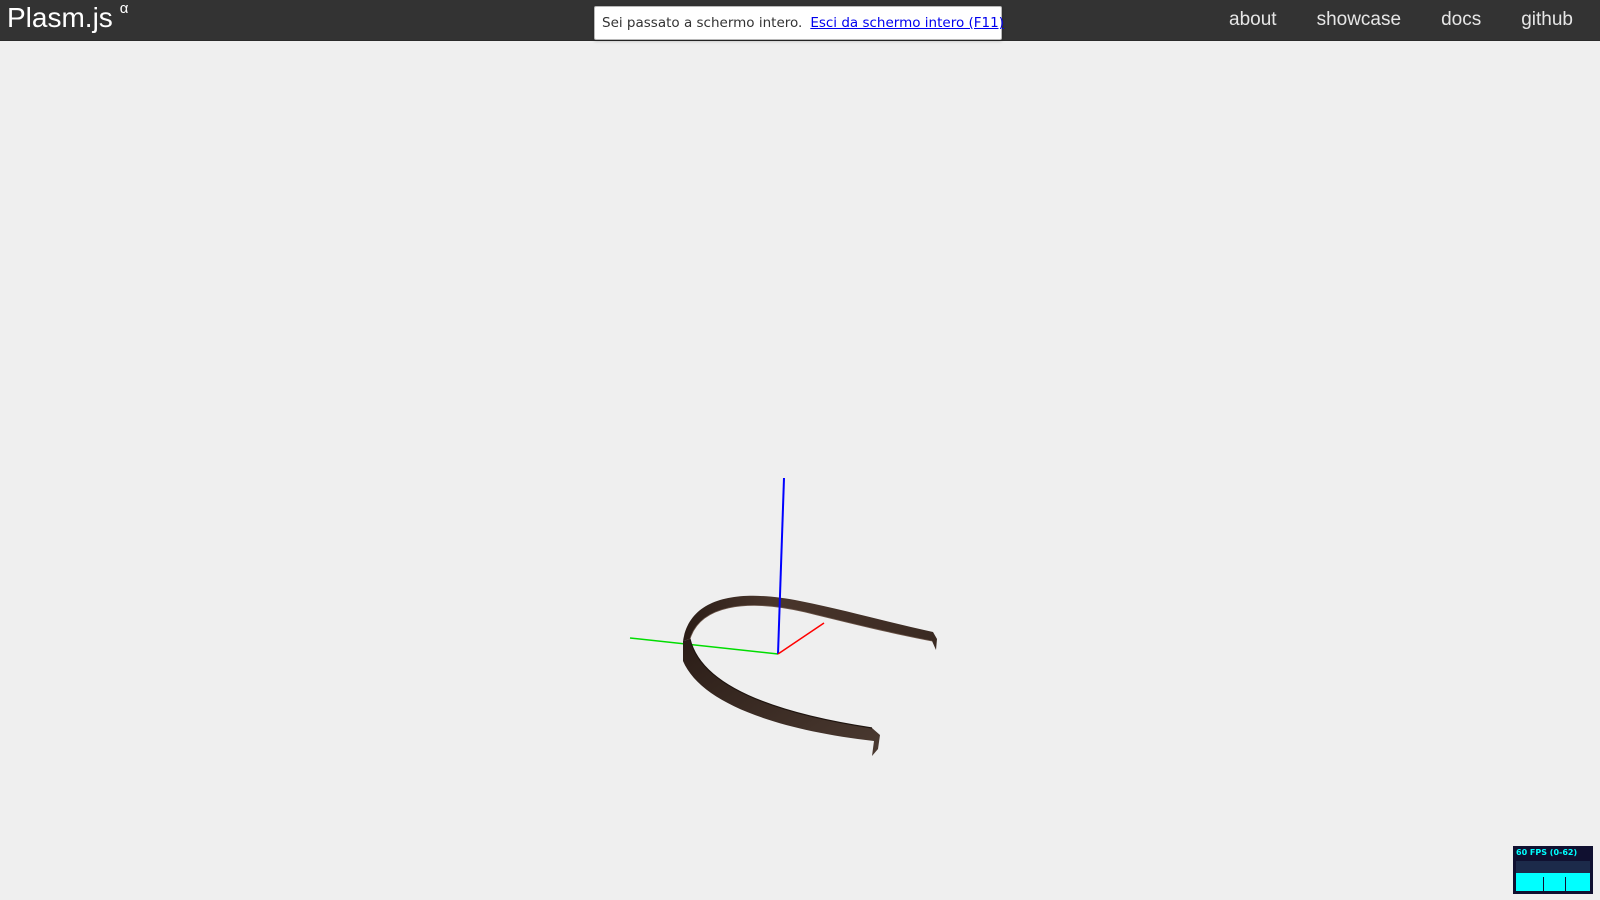  Describe the element at coordinates (1553, 882) in the screenshot. I see `fps-graph-fill` at that location.